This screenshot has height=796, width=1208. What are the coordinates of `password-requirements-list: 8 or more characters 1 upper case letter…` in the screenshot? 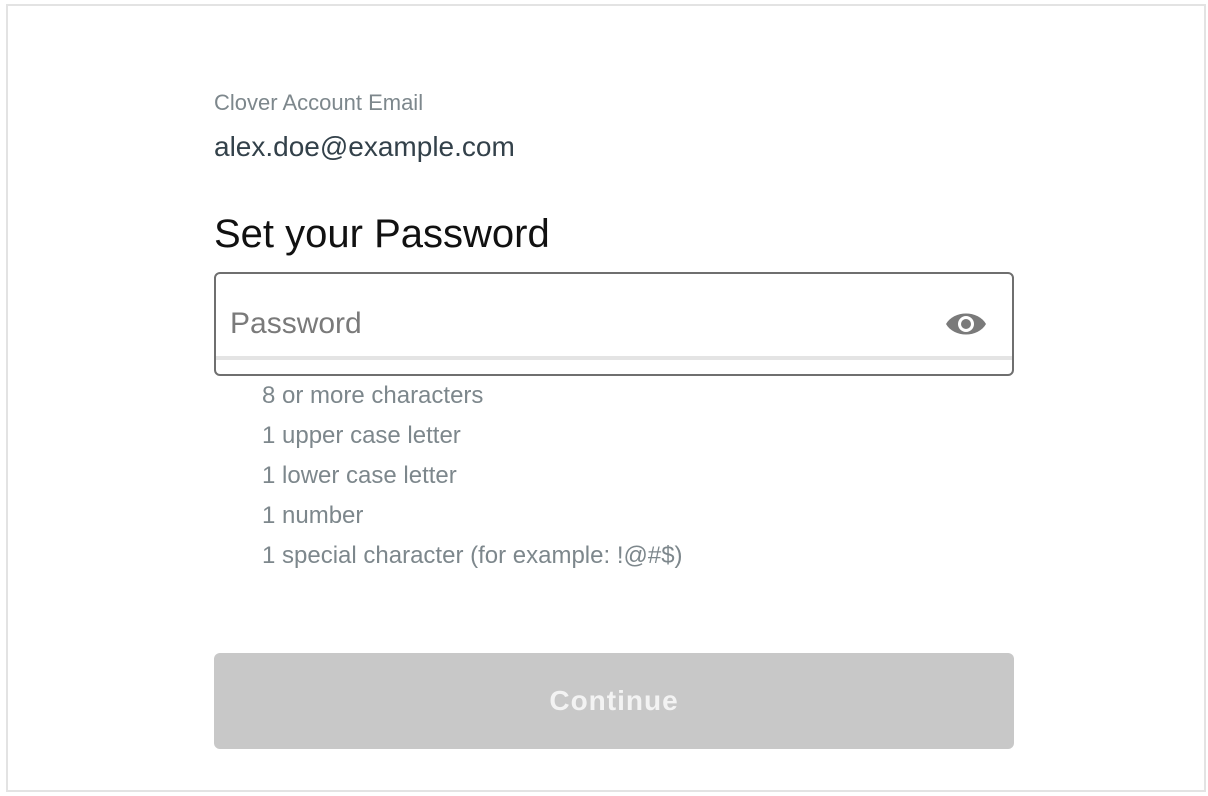 It's located at (472, 478).